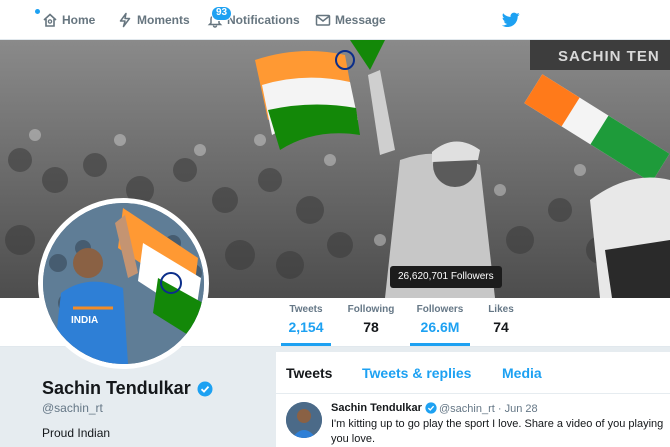 The image size is (670, 447). What do you see at coordinates (263, 20) in the screenshot?
I see `nav-notifications-label: Notifications` at bounding box center [263, 20].